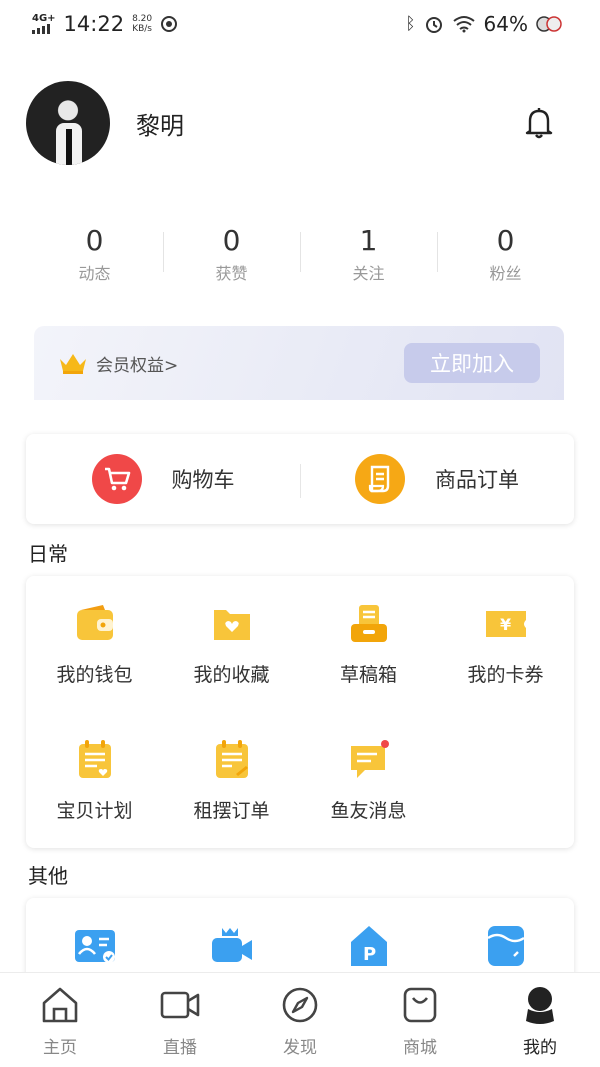 The height and width of the screenshot is (1067, 600). Describe the element at coordinates (368, 811) in the screenshot. I see `grid-label: 鱼友消息` at that location.